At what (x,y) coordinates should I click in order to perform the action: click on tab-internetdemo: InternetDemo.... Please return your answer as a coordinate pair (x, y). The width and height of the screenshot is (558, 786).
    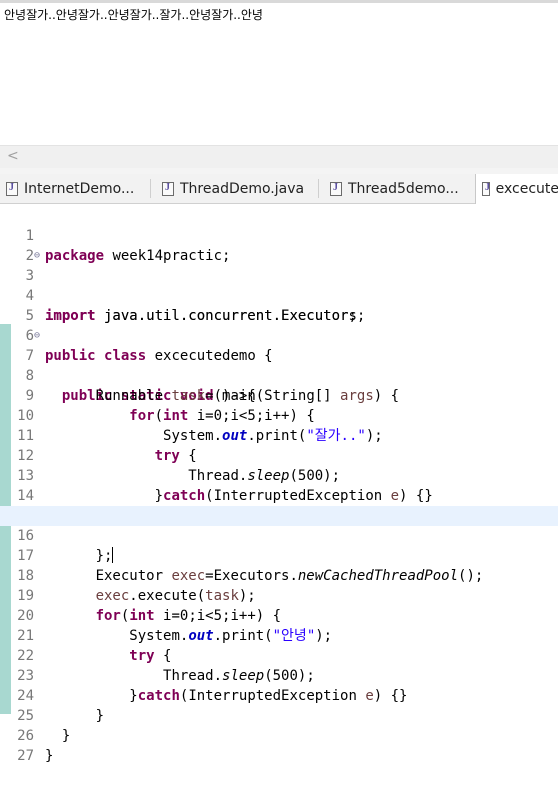
    Looking at the image, I should click on (75, 188).